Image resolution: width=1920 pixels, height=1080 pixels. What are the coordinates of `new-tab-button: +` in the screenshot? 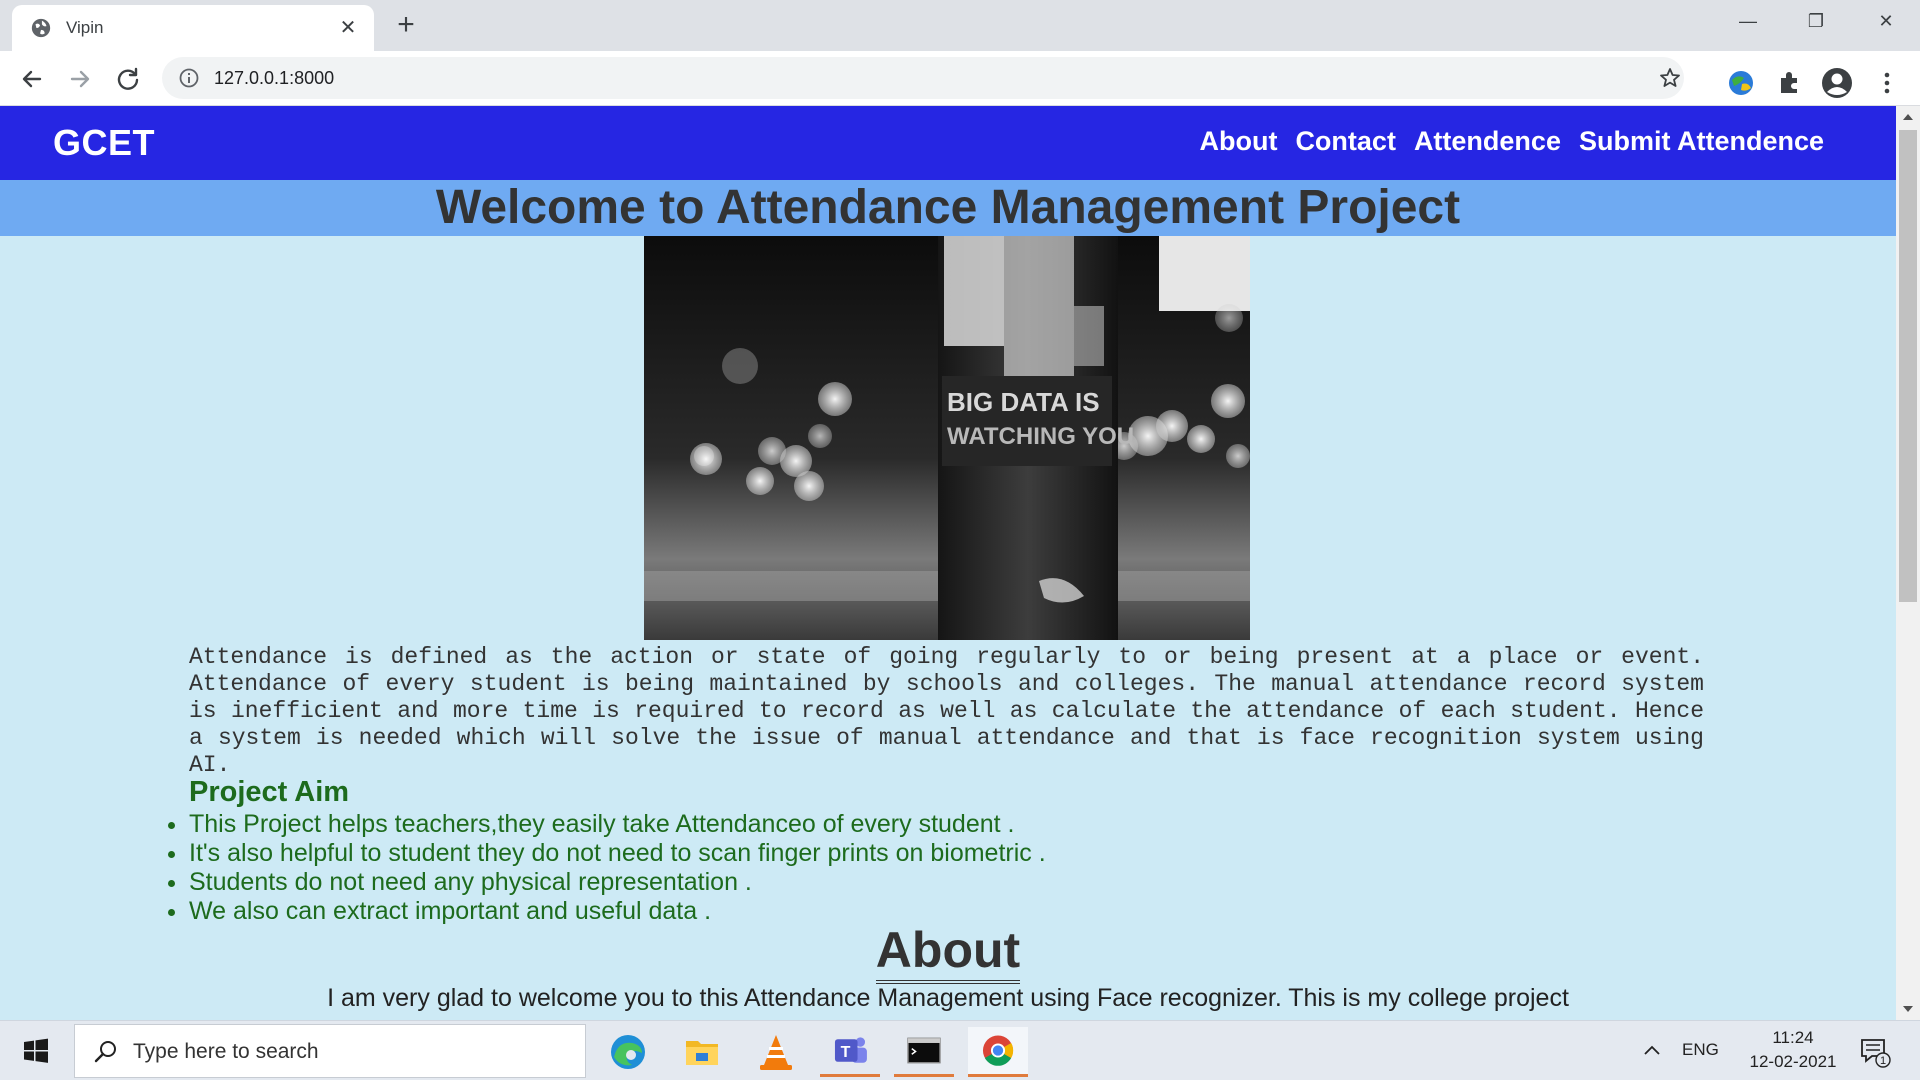 It's located at (406, 26).